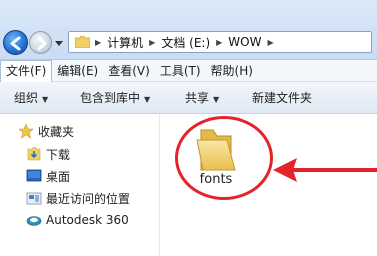 This screenshot has width=377, height=256. What do you see at coordinates (34, 198) in the screenshot?
I see `recent-places-icon` at bounding box center [34, 198].